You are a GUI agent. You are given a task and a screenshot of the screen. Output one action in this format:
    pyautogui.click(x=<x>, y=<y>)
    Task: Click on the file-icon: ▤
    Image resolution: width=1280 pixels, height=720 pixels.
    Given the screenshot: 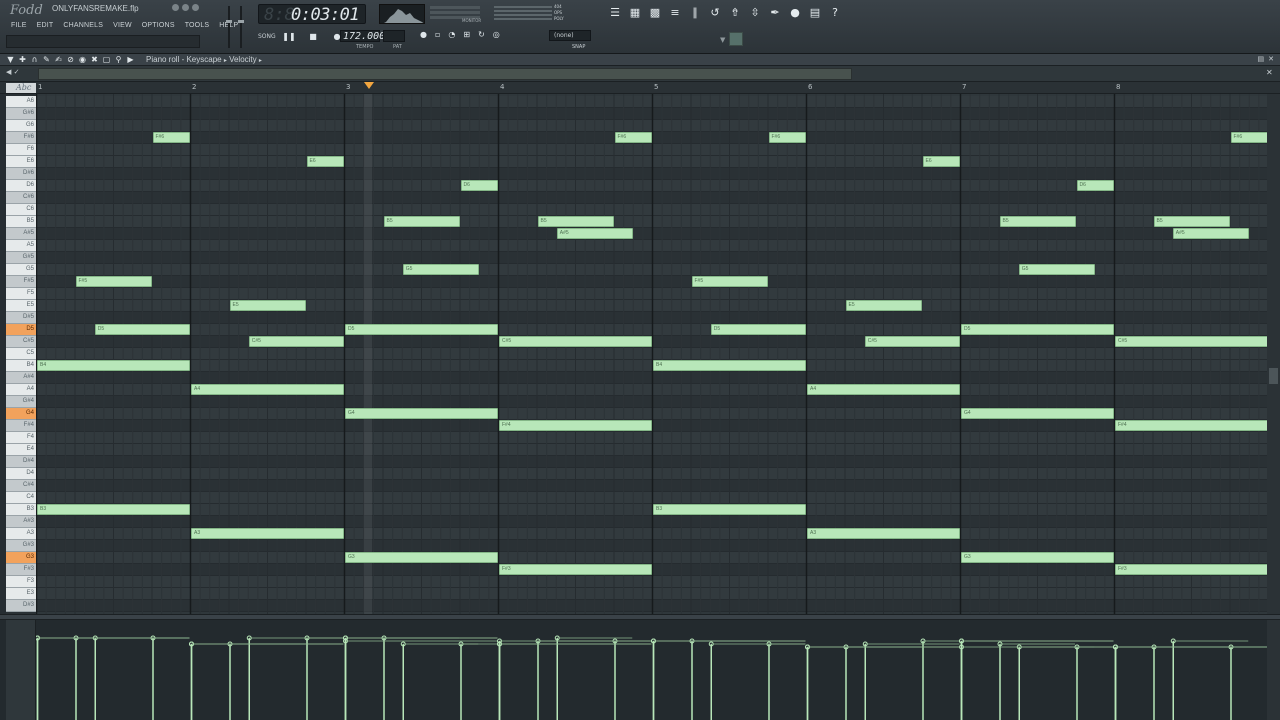 What is the action you would take?
    pyautogui.click(x=815, y=12)
    